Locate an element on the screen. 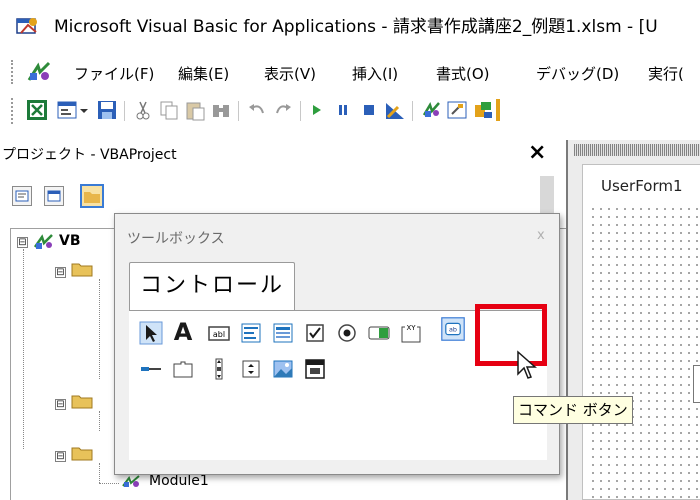 The height and width of the screenshot is (500, 700). project-explorer-header: プロジェクト - VBAProject × is located at coordinates (280, 153).